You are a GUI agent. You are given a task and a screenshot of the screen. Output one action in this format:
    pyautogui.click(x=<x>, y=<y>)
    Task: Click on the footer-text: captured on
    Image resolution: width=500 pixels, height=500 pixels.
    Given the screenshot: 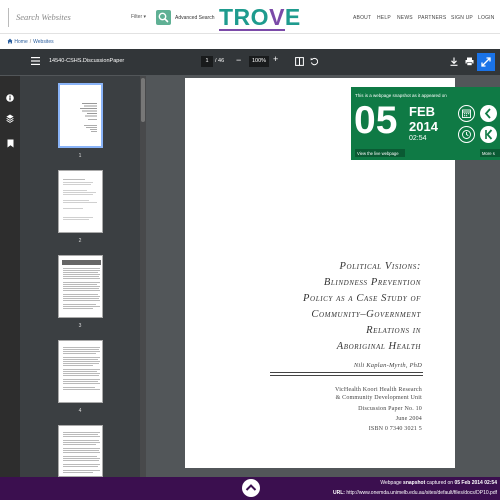 What is the action you would take?
    pyautogui.click(x=440, y=483)
    